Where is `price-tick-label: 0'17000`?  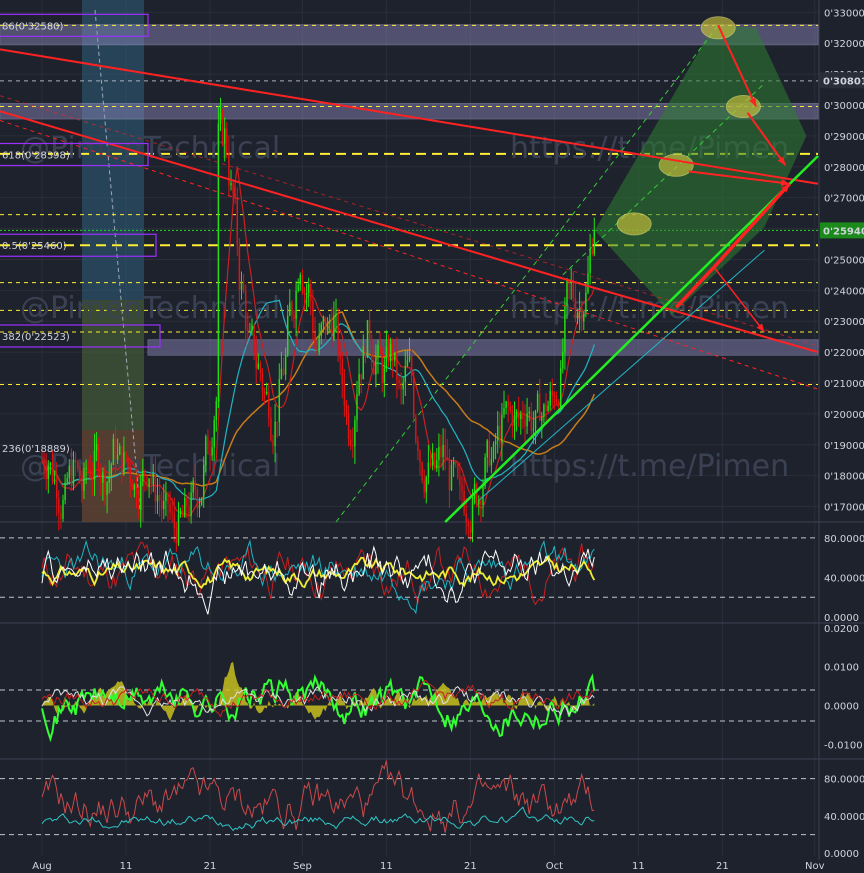
price-tick-label: 0'17000 is located at coordinates (844, 508).